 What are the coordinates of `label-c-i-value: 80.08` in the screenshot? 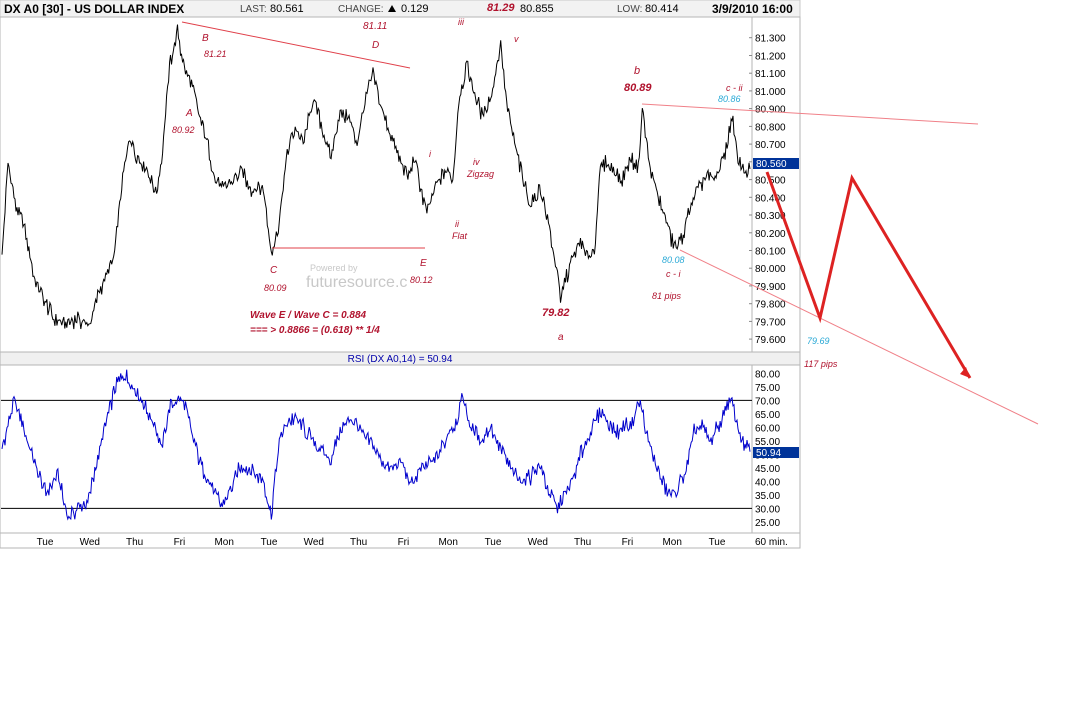 It's located at (673, 260).